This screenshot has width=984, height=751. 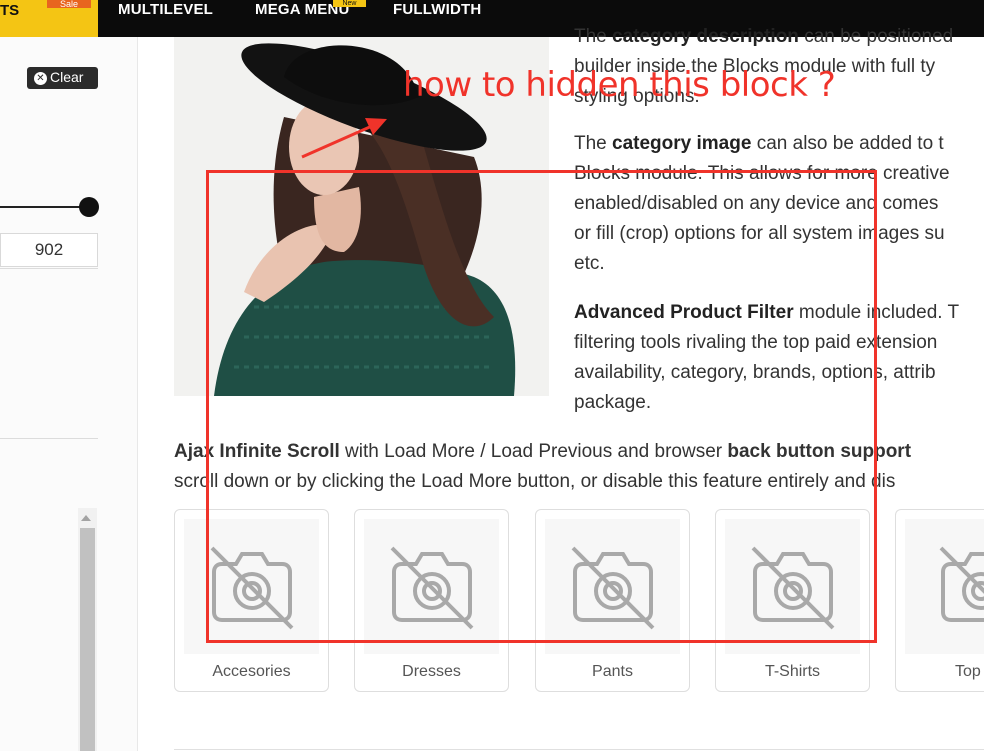 What do you see at coordinates (619, 85) in the screenshot?
I see `annotation-question-text: how to hidden this block ?` at bounding box center [619, 85].